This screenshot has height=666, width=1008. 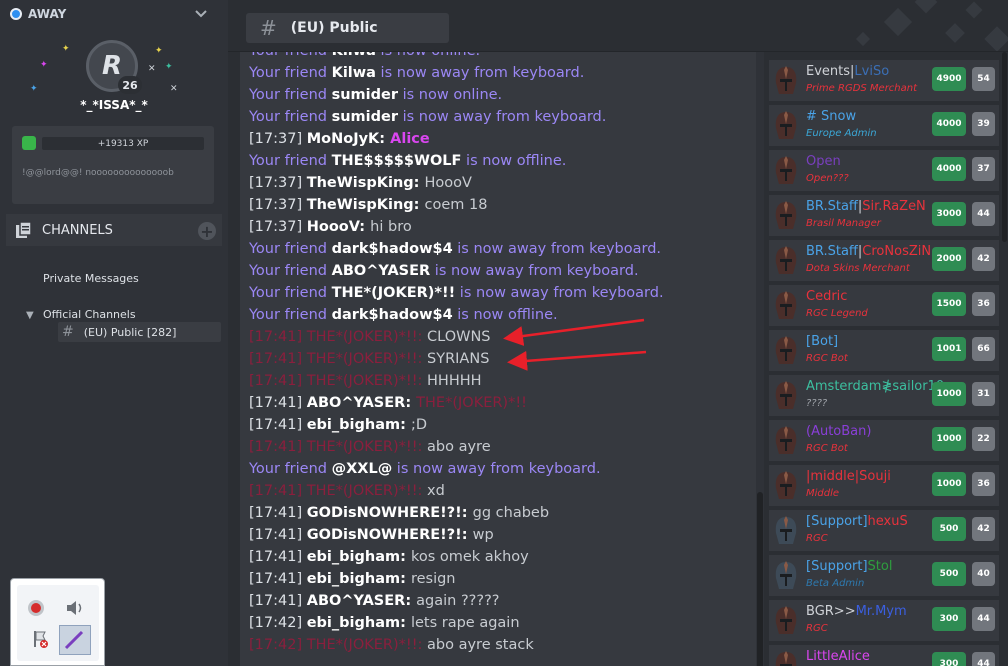 What do you see at coordinates (483, 535) in the screenshot?
I see `chat-segment: wp` at bounding box center [483, 535].